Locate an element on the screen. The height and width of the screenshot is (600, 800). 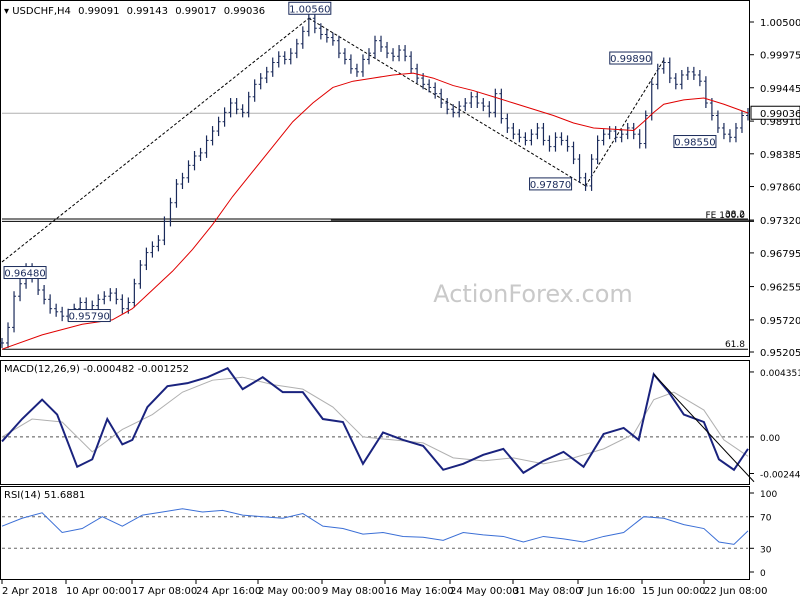
price-tick-label-4: 0.98385 is located at coordinates (780, 155).